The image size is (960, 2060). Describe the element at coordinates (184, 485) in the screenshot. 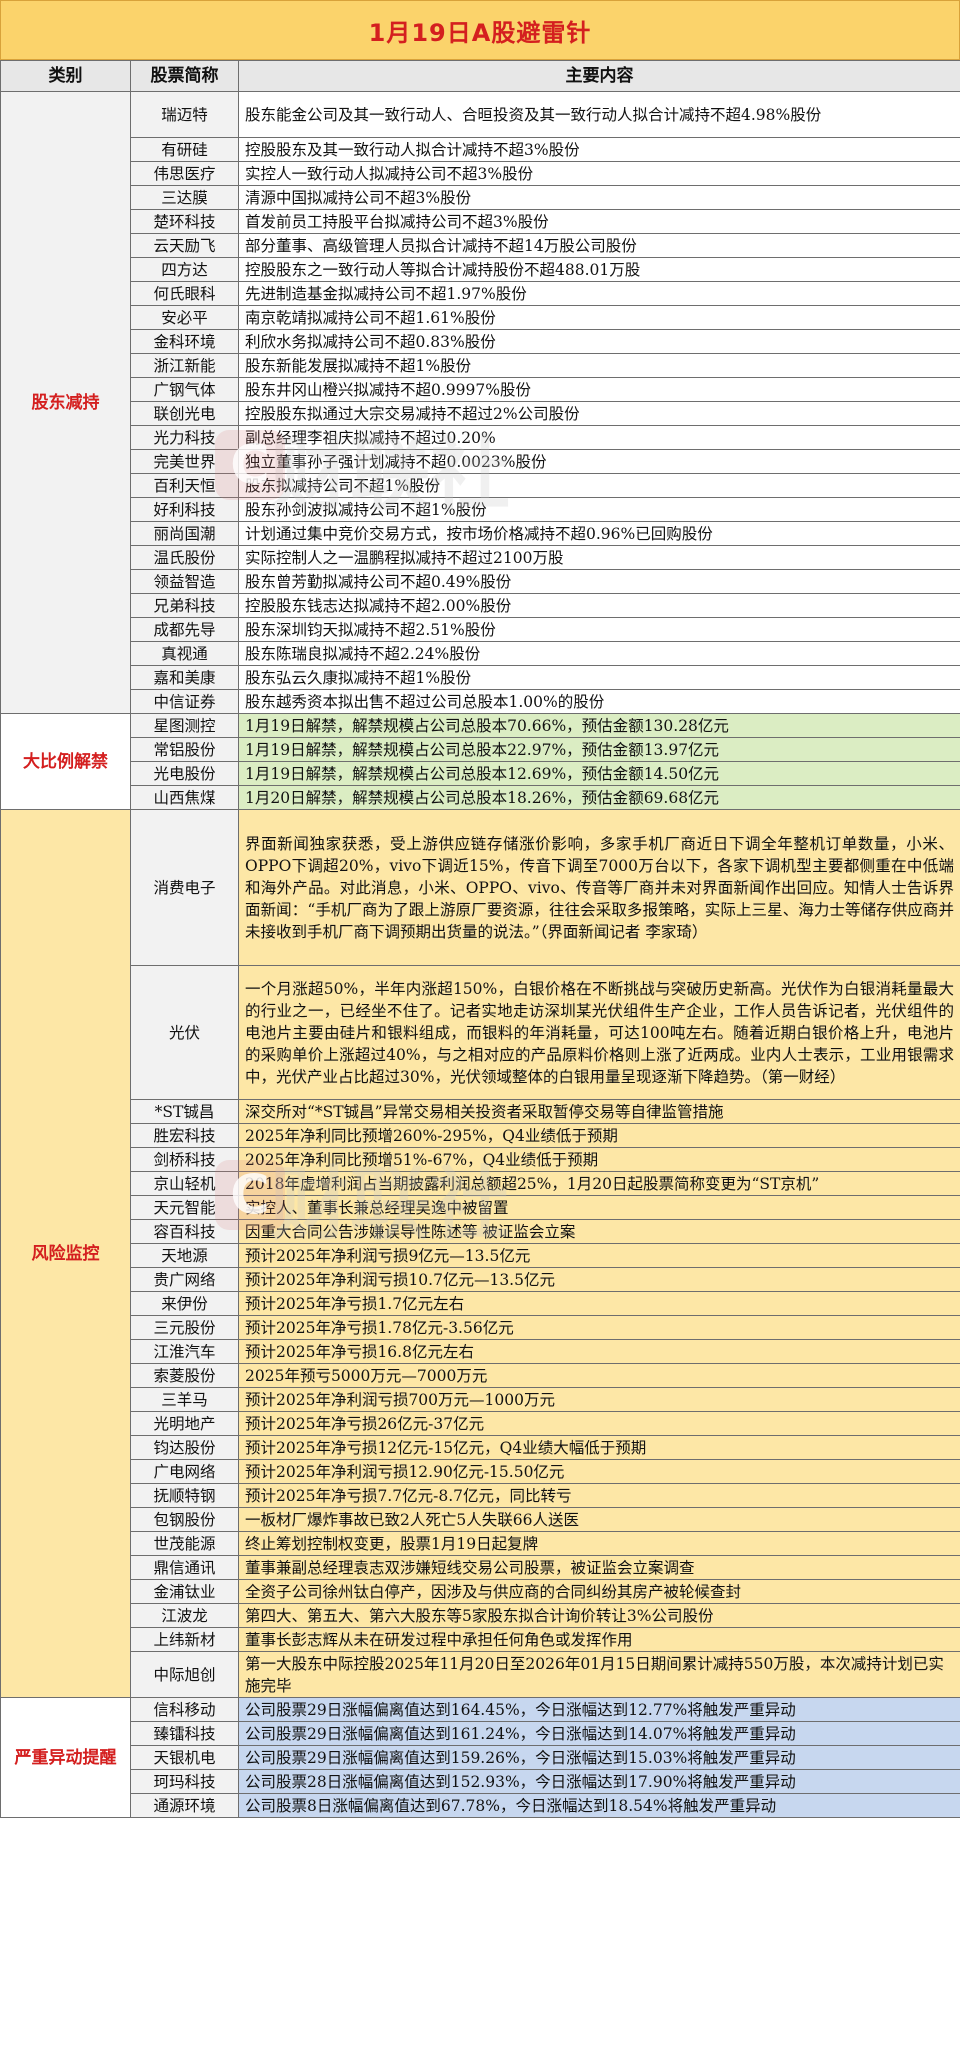

I see `stock-name-cell: 百利天恒` at that location.